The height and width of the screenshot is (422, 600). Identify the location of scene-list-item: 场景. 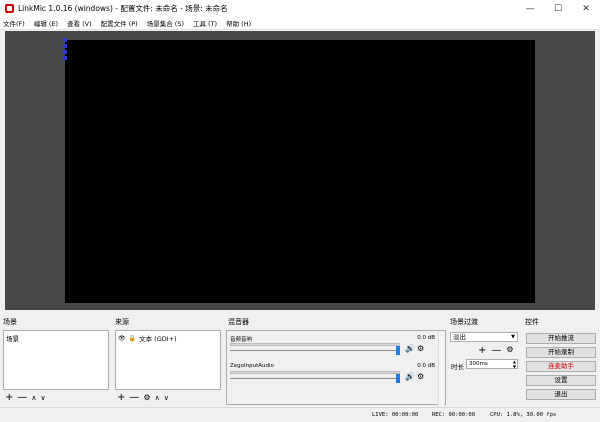
(12, 338).